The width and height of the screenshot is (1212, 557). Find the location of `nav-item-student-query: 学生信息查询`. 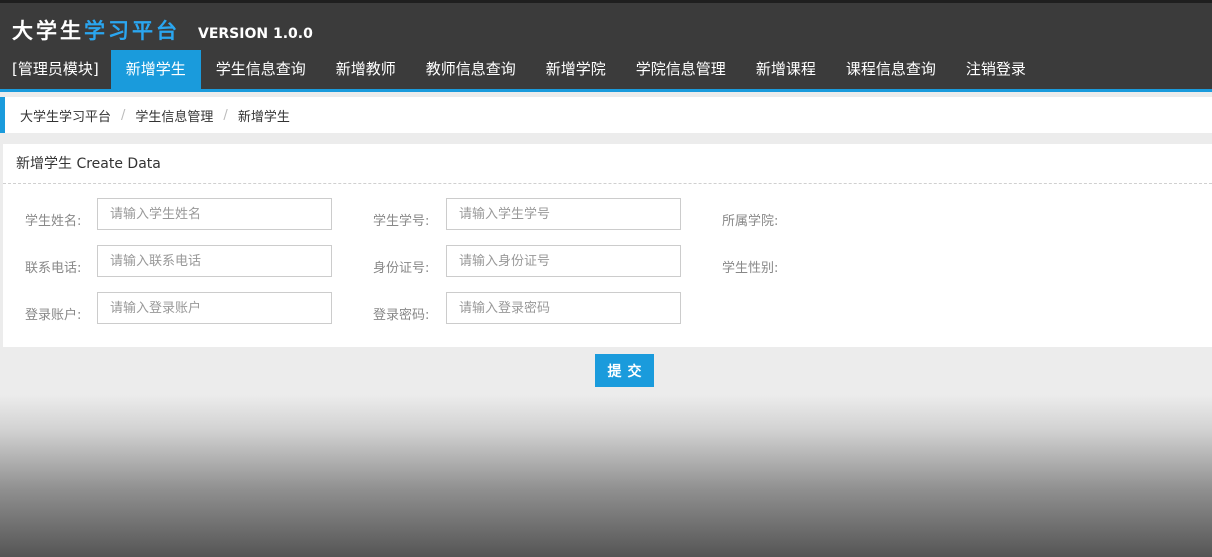

nav-item-student-query: 学生信息查询 is located at coordinates (261, 69).